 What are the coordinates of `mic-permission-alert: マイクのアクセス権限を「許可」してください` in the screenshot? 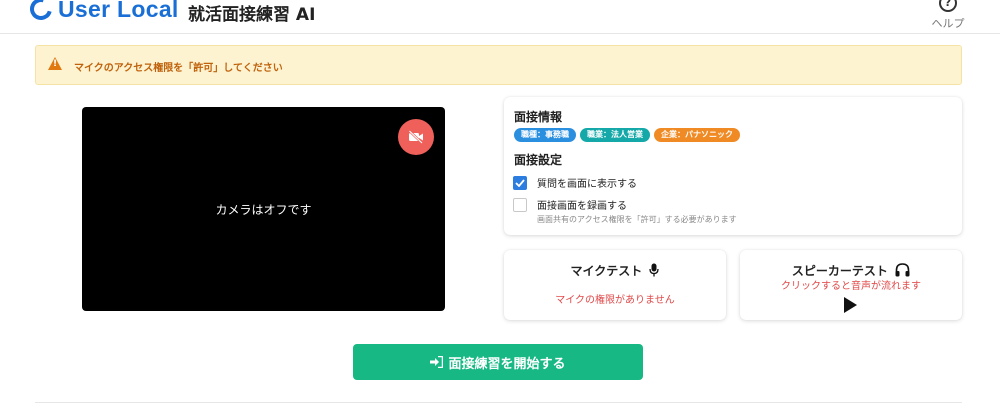 It's located at (498, 65).